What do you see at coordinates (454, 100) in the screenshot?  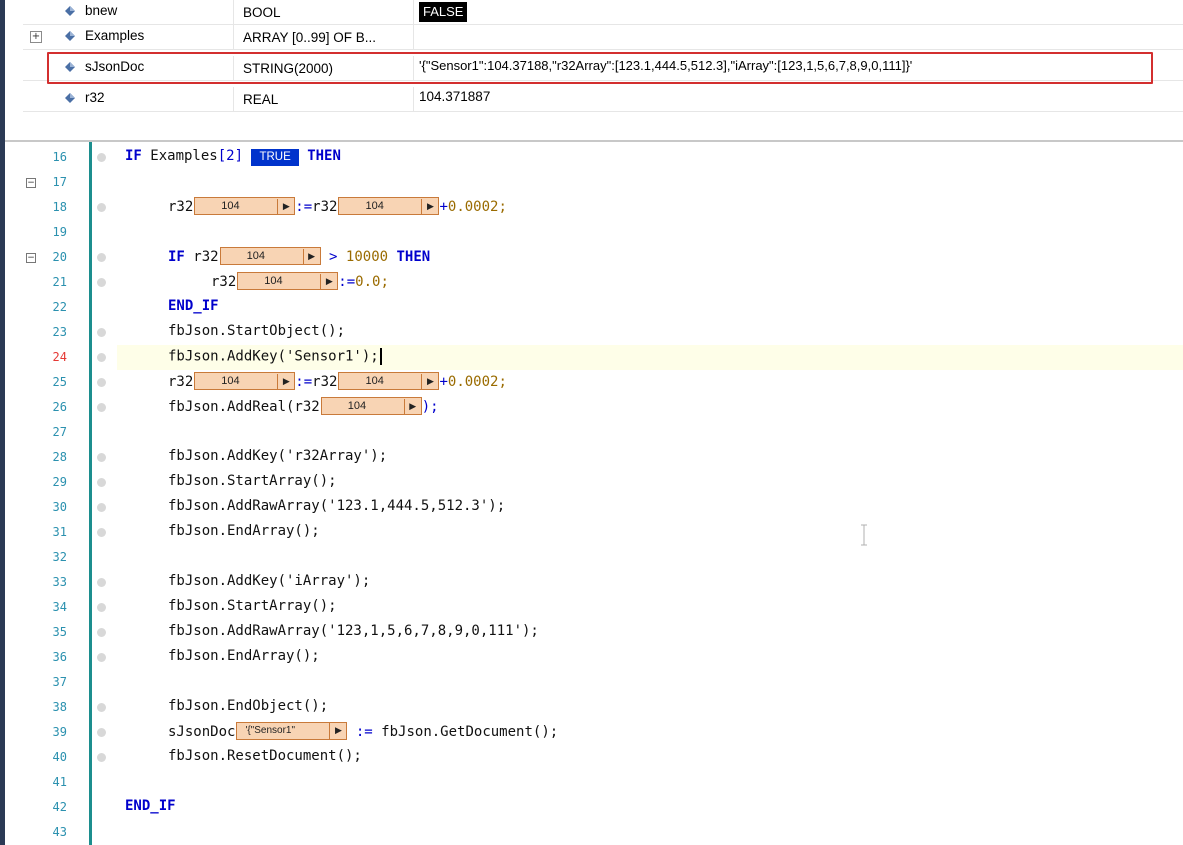 I see `variable-value: 104.371887` at bounding box center [454, 100].